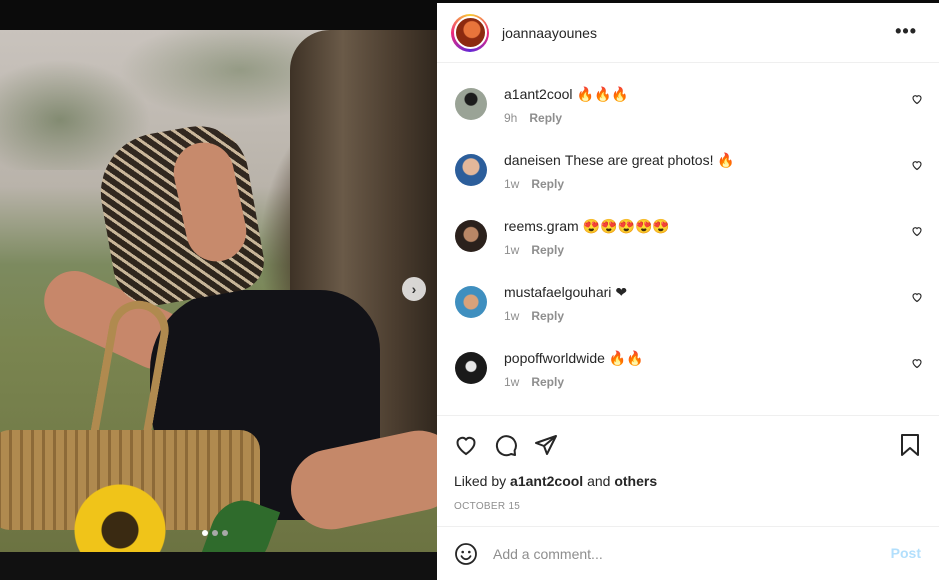  I want to click on comment-text: 🔥🔥, so click(626, 358).